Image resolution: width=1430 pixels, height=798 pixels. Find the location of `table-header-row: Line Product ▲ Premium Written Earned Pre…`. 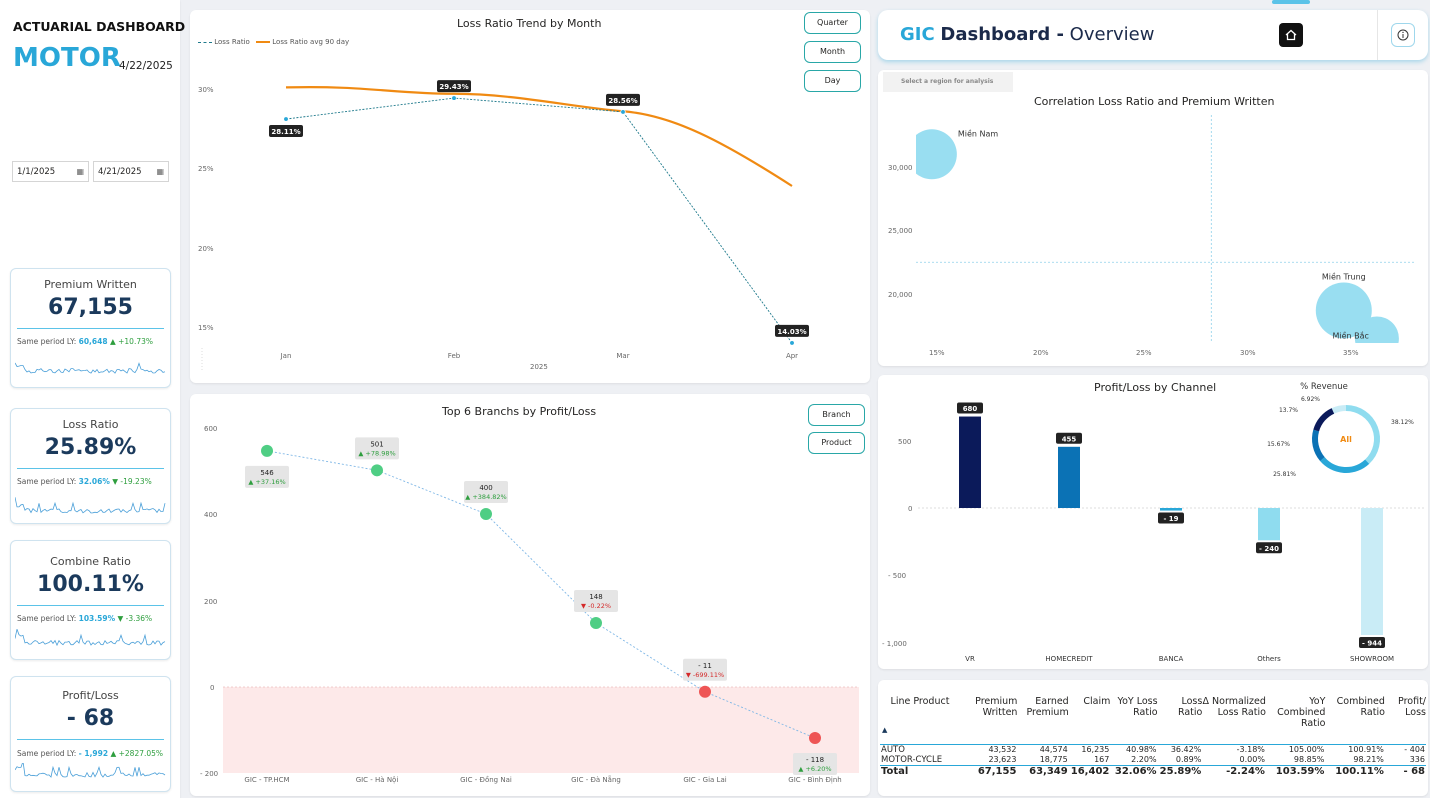

table-header-row: Line Product ▲ Premium Written Earned Pre… is located at coordinates (1153, 720).